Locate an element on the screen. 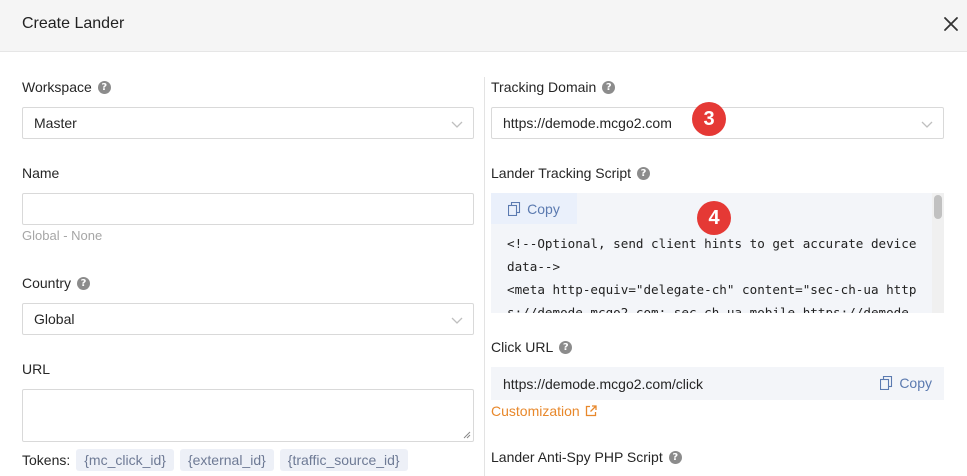  close-icon is located at coordinates (951, 24).